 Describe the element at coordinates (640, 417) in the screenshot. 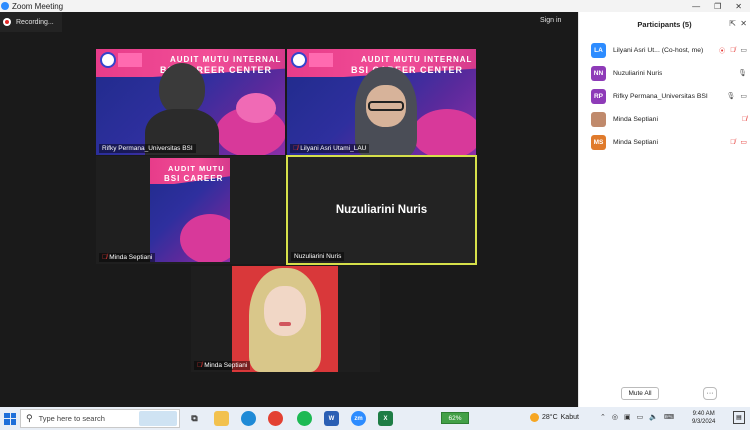

I see `battery-icon: ▭` at that location.